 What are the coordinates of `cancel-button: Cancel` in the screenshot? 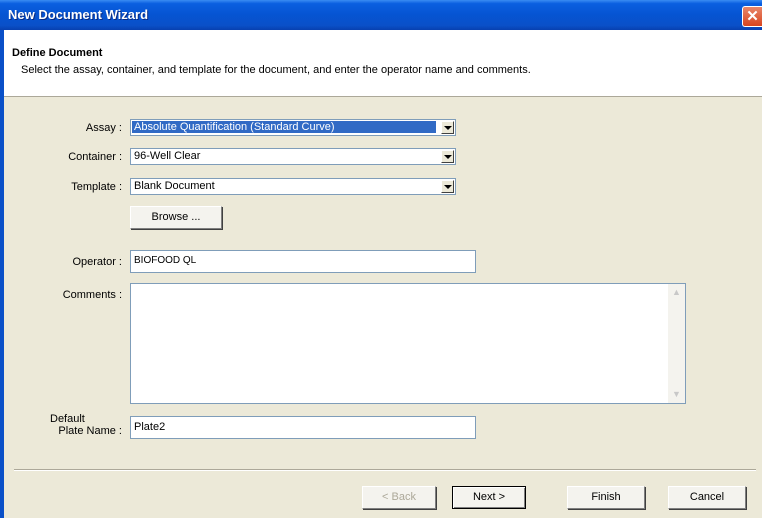 It's located at (707, 497).